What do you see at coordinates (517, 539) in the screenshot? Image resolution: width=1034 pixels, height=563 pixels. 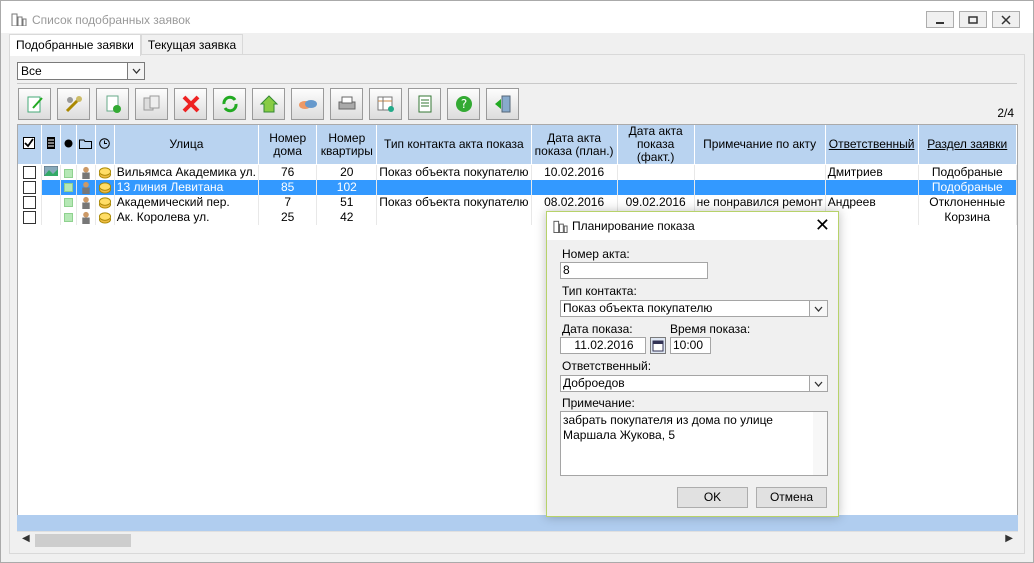 I see `horizontal-scrollbar: ◀ ▶` at bounding box center [517, 539].